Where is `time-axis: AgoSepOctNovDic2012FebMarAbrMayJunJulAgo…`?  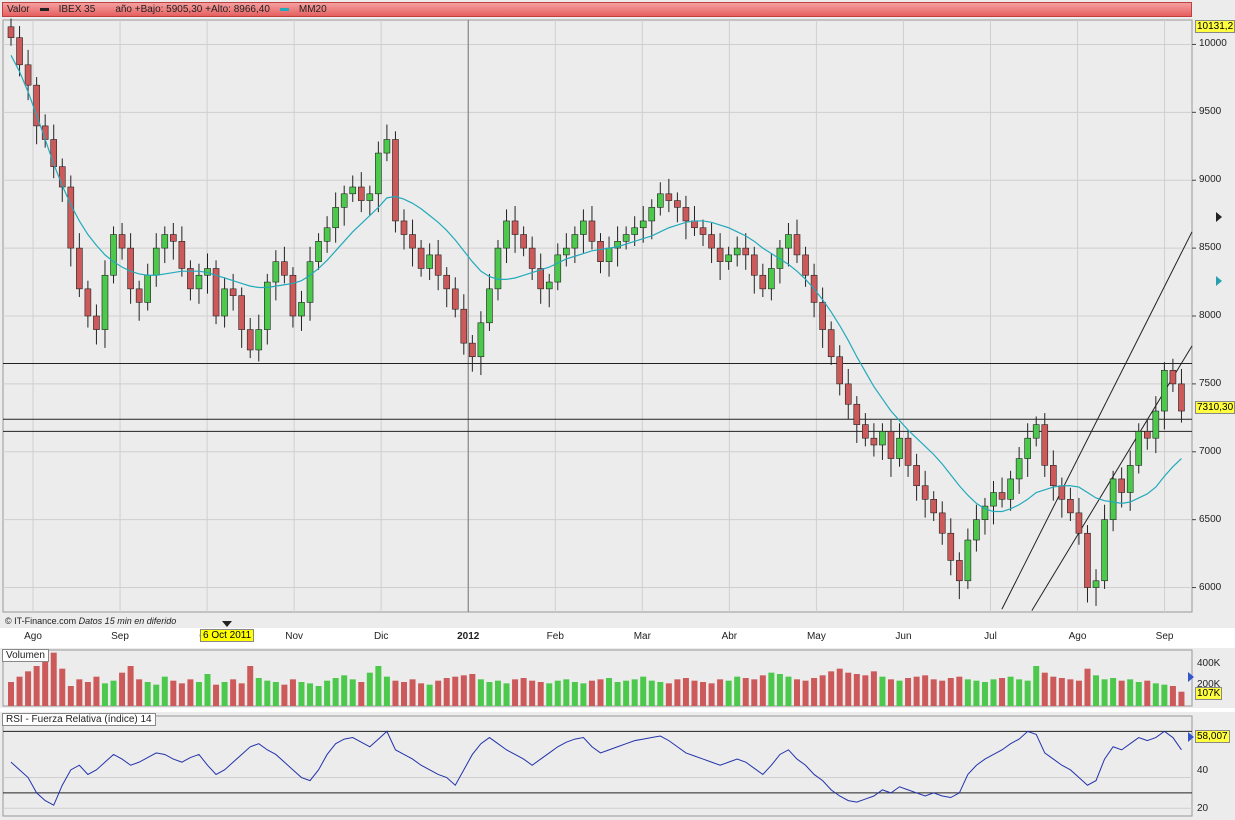 time-axis: AgoSepOctNovDic2012FebMarAbrMayJunJulAgo… is located at coordinates (617, 637).